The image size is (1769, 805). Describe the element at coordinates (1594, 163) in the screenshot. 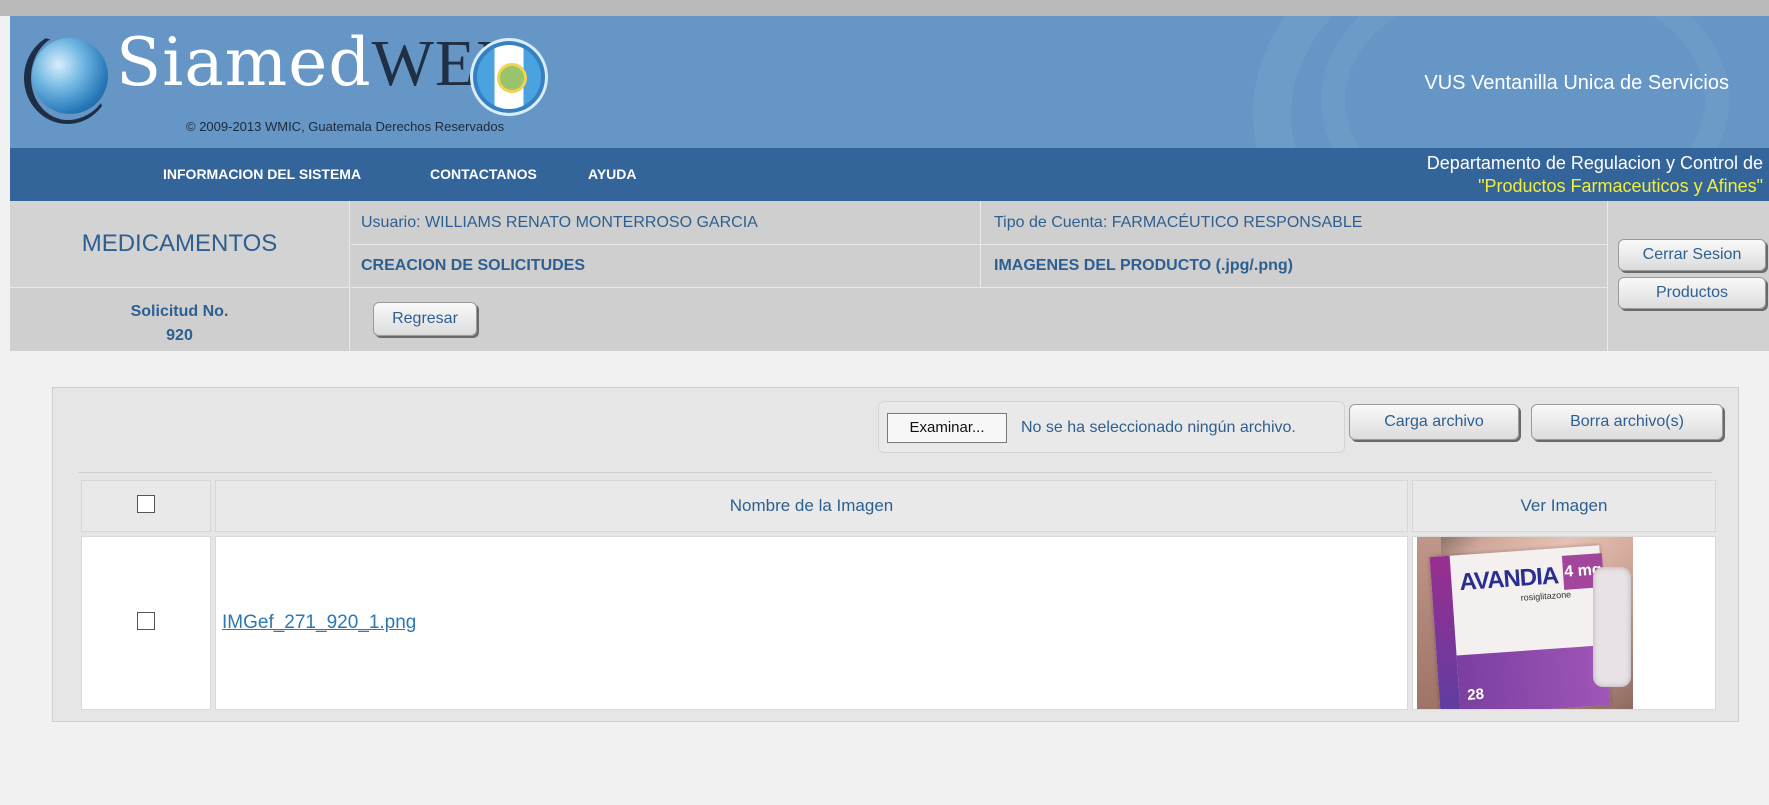

I see `department-line-1: Departamento de Regulacion y Control de` at that location.